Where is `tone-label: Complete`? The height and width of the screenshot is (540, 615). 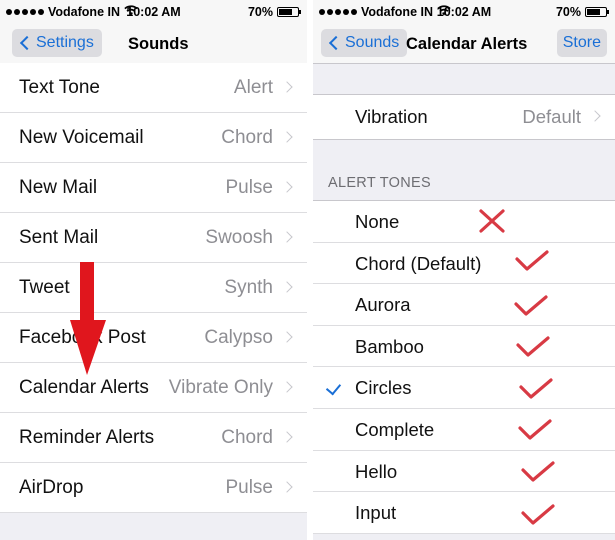 tone-label: Complete is located at coordinates (395, 429).